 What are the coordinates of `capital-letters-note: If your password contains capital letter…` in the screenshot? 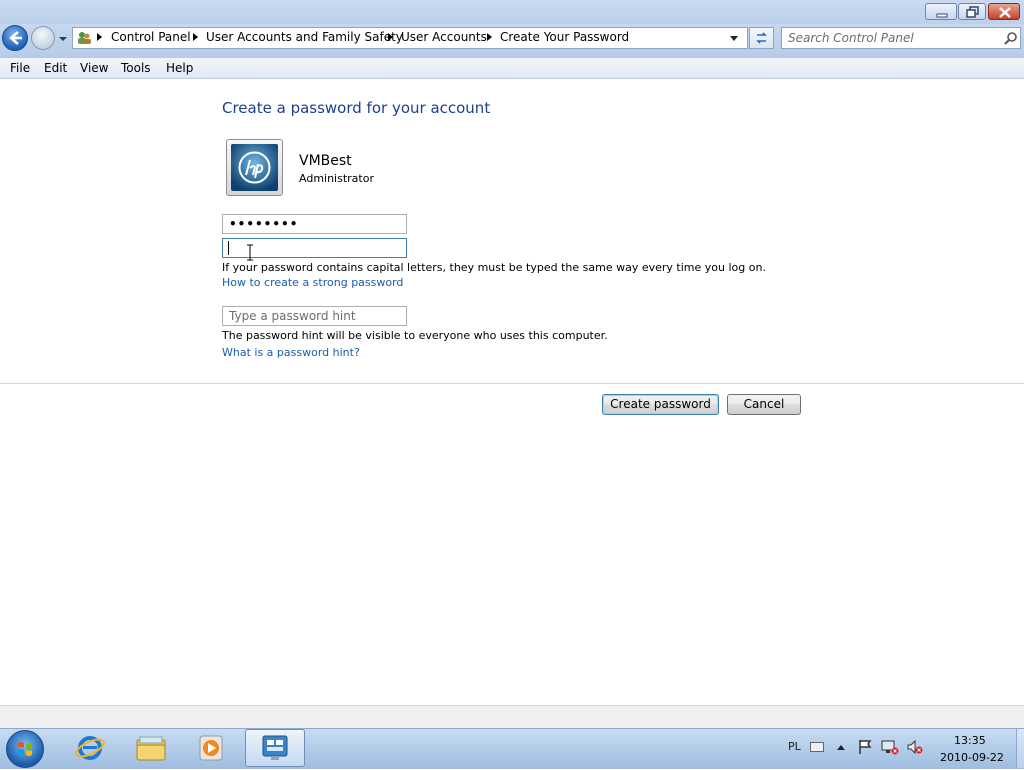 It's located at (494, 267).